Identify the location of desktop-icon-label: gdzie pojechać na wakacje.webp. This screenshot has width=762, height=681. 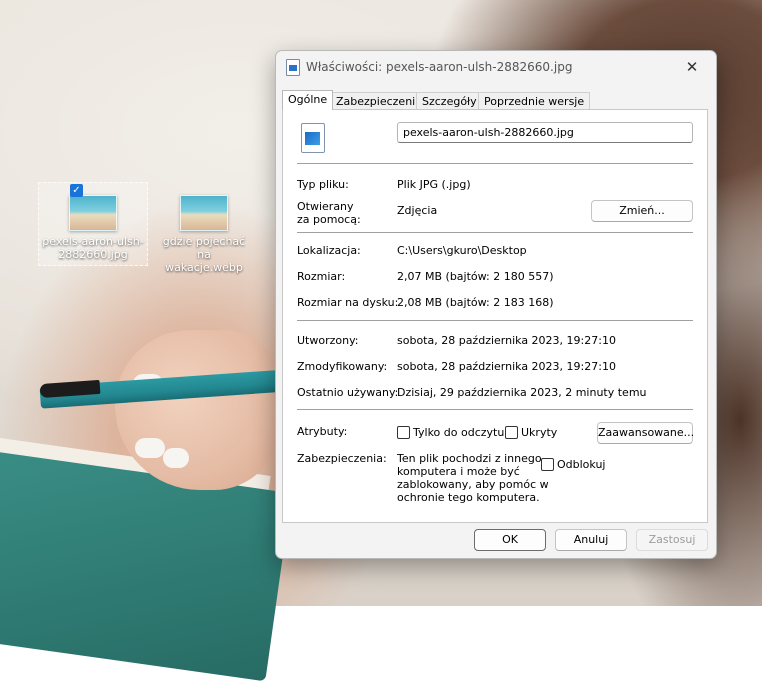
(204, 254).